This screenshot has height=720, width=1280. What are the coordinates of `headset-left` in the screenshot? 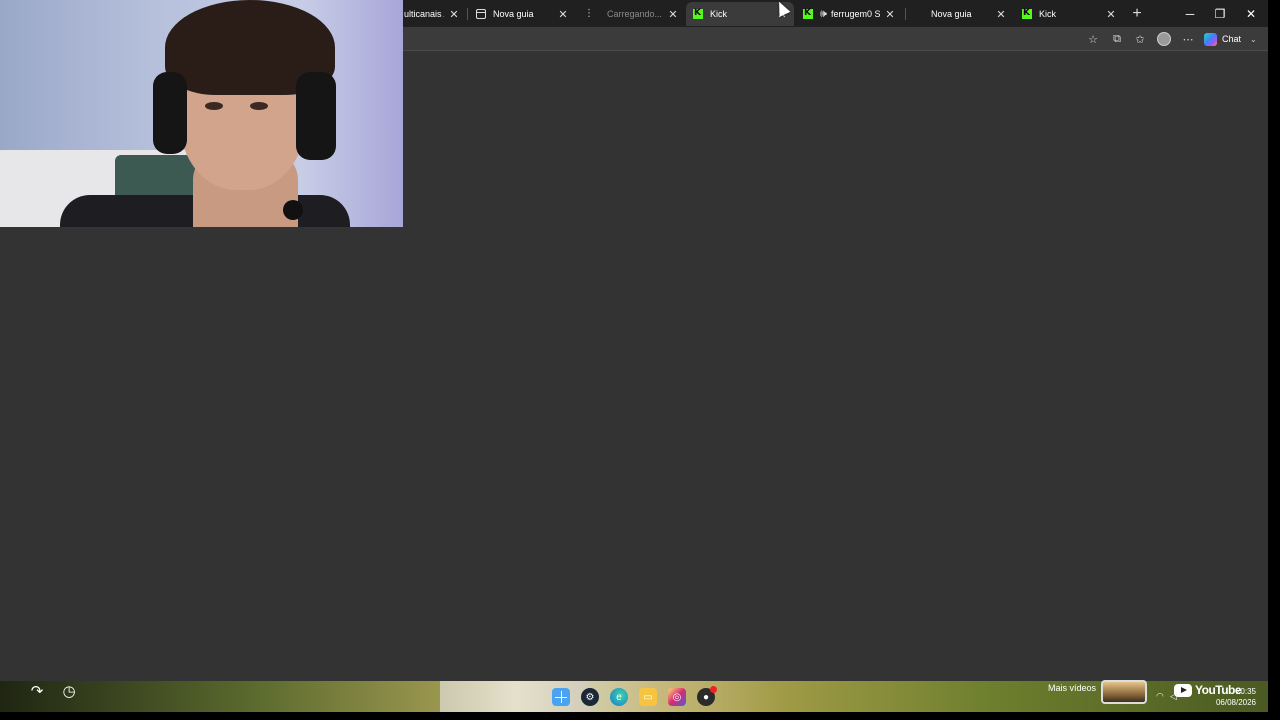 It's located at (170, 113).